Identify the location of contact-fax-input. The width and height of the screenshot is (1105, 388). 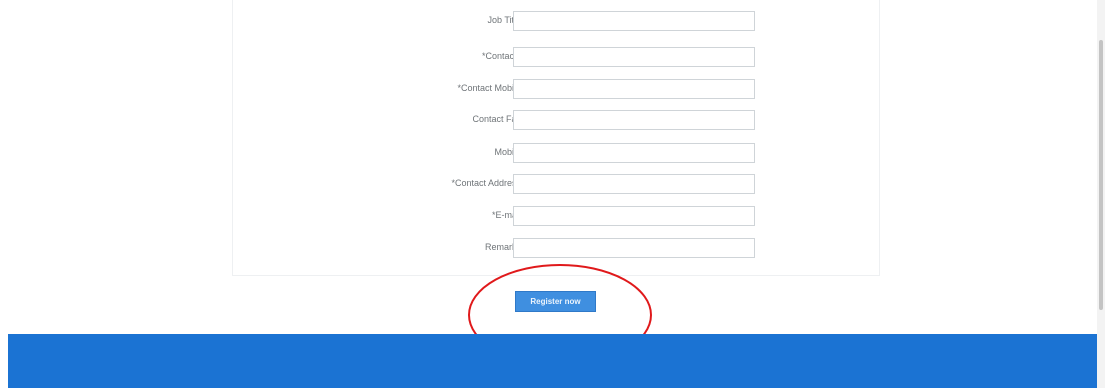
(634, 120).